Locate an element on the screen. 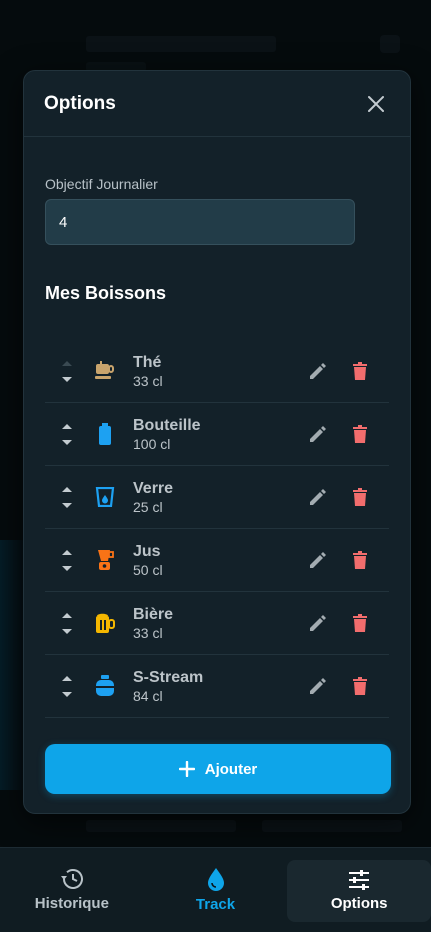 The height and width of the screenshot is (932, 431). drink-name: Bière is located at coordinates (153, 614).